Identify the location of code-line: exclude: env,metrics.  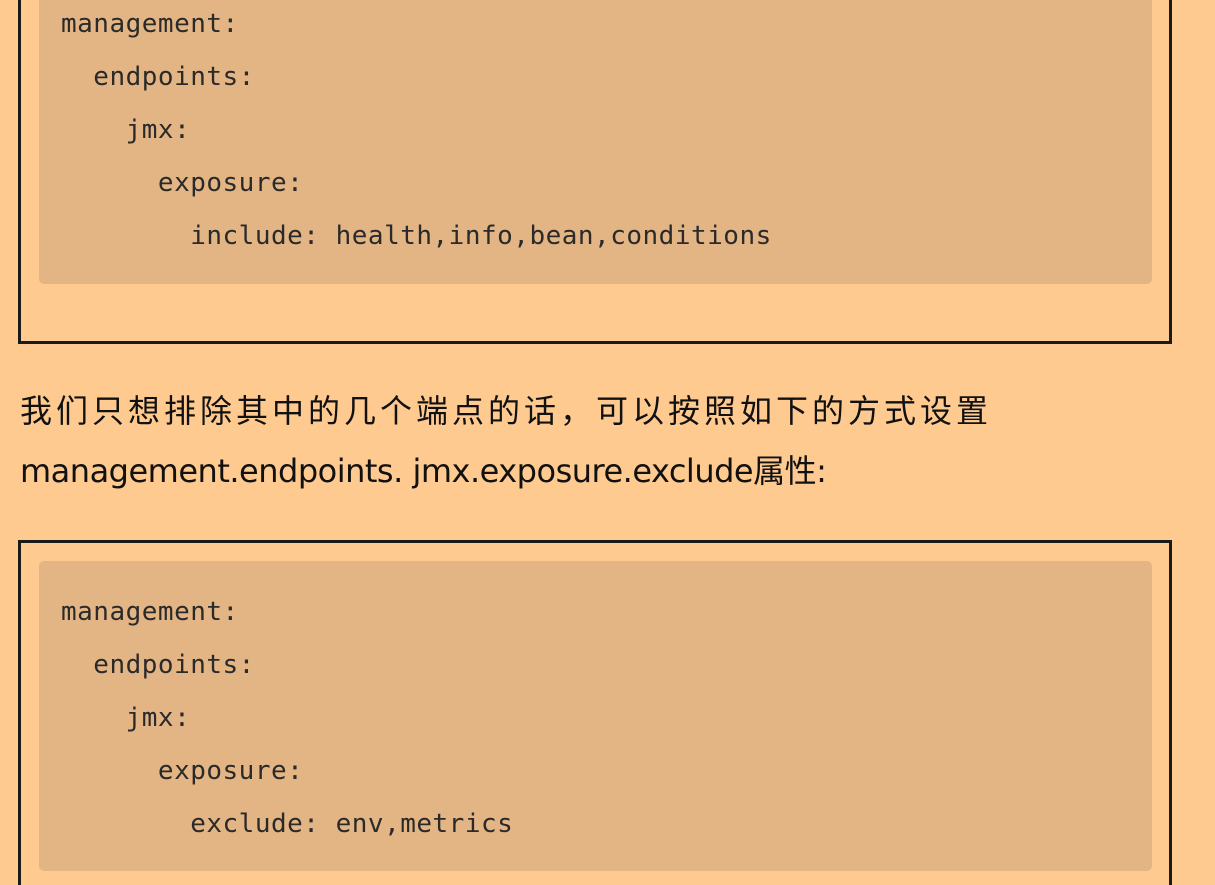
(287, 824).